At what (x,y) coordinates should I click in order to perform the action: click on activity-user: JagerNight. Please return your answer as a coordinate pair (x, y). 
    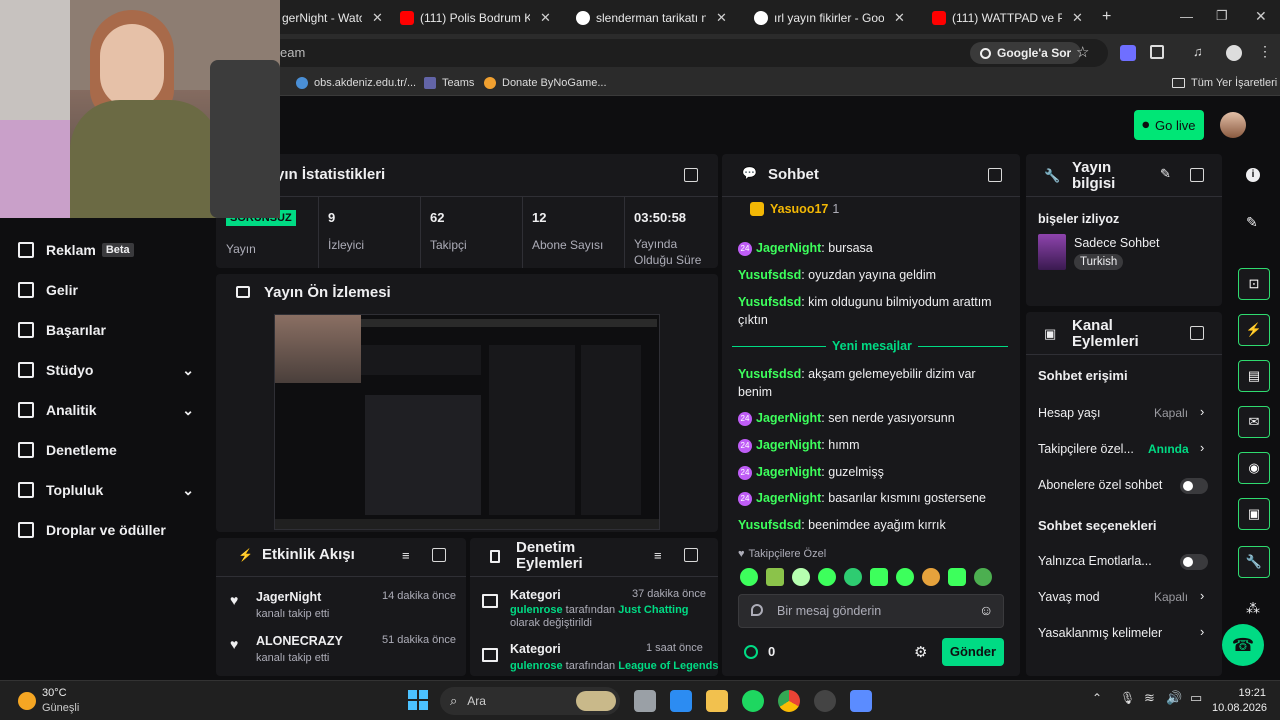
    Looking at the image, I should click on (288, 597).